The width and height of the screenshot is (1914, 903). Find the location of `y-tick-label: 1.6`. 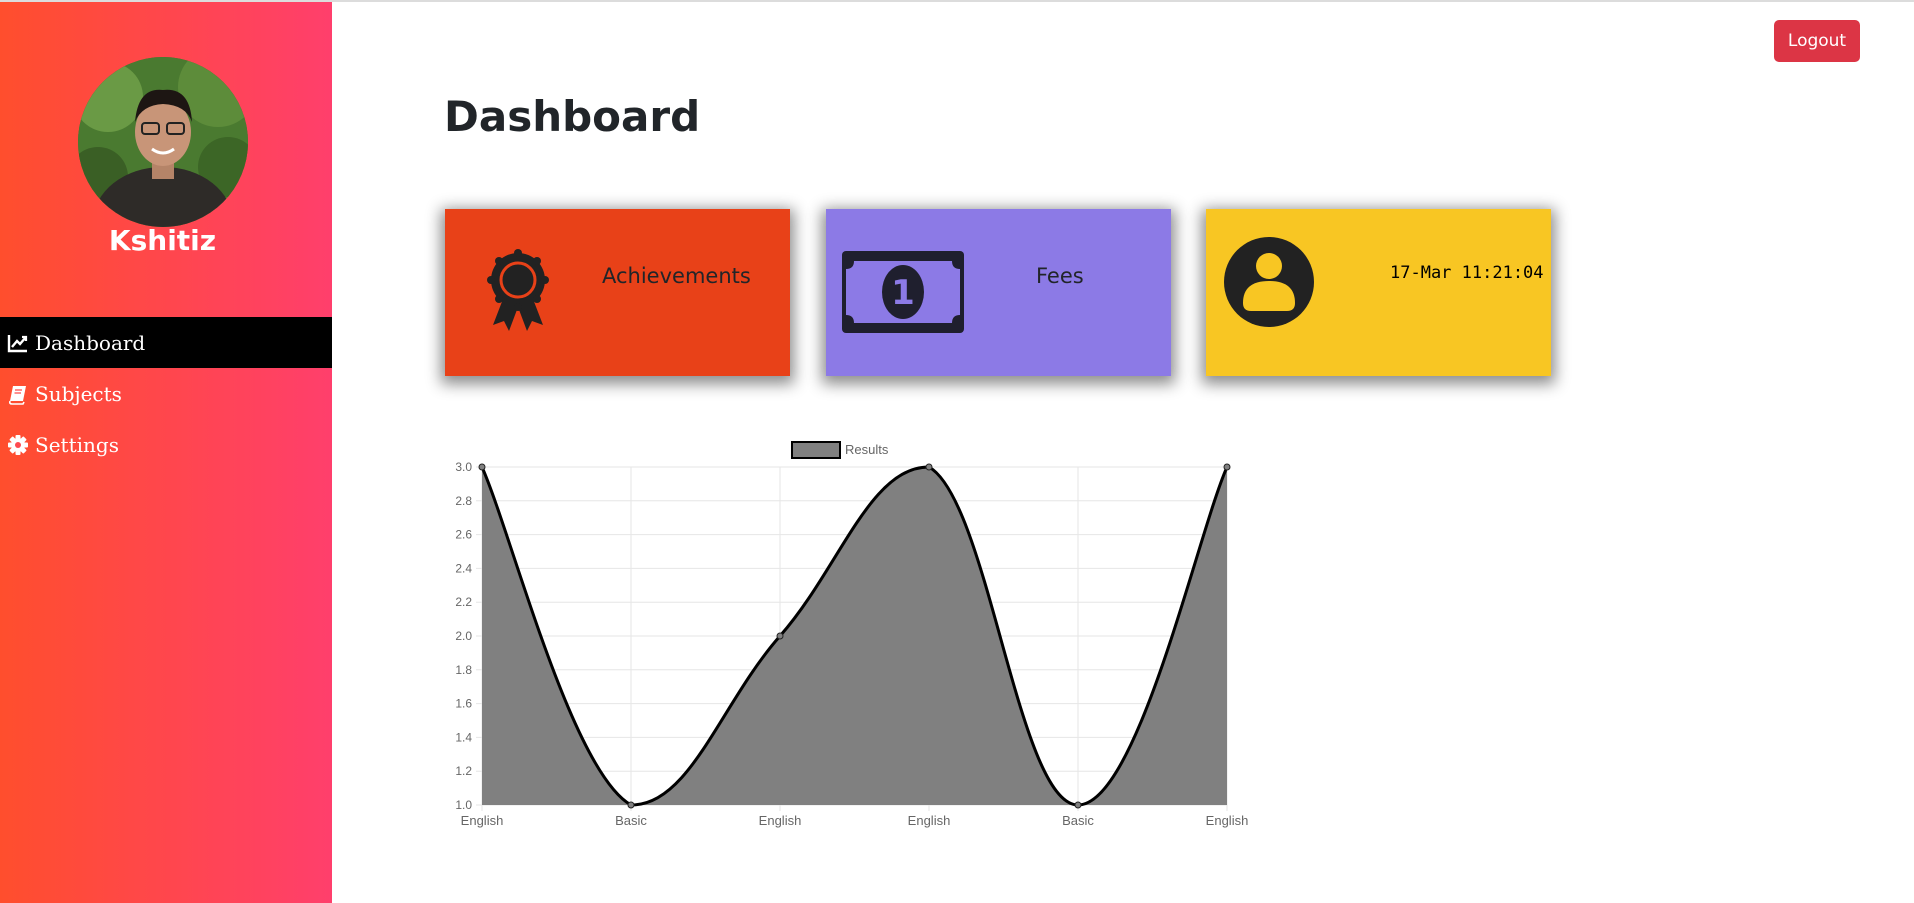

y-tick-label: 1.6 is located at coordinates (463, 704).